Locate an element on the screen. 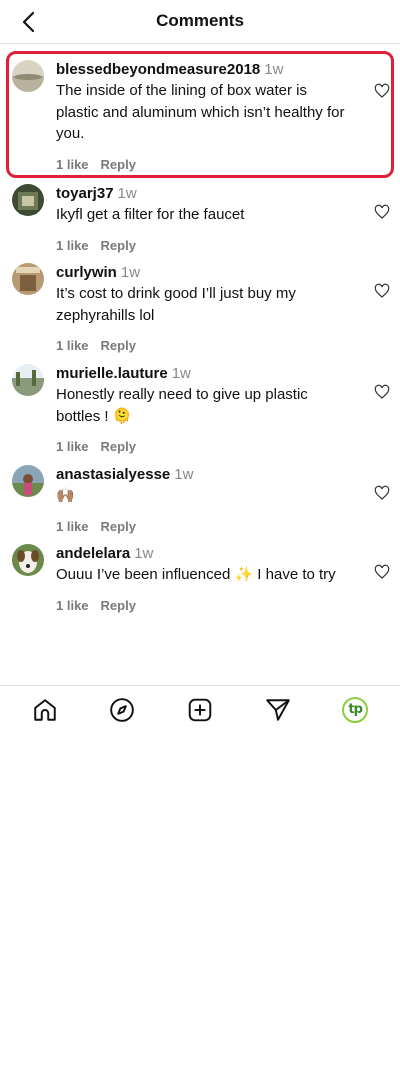  nav-direct is located at coordinates (278, 710).